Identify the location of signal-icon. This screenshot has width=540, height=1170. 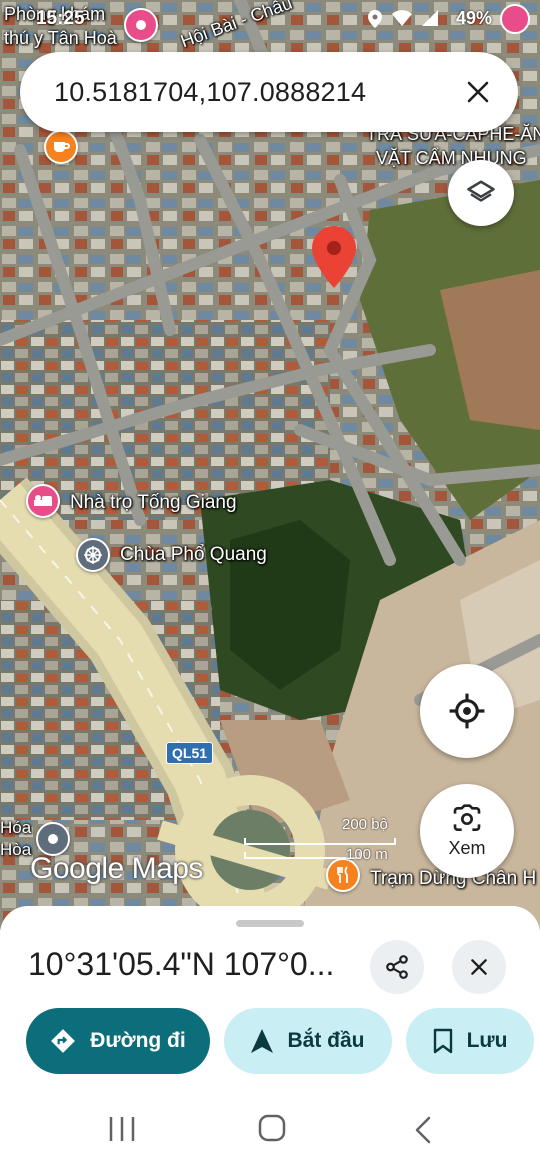
(430, 18).